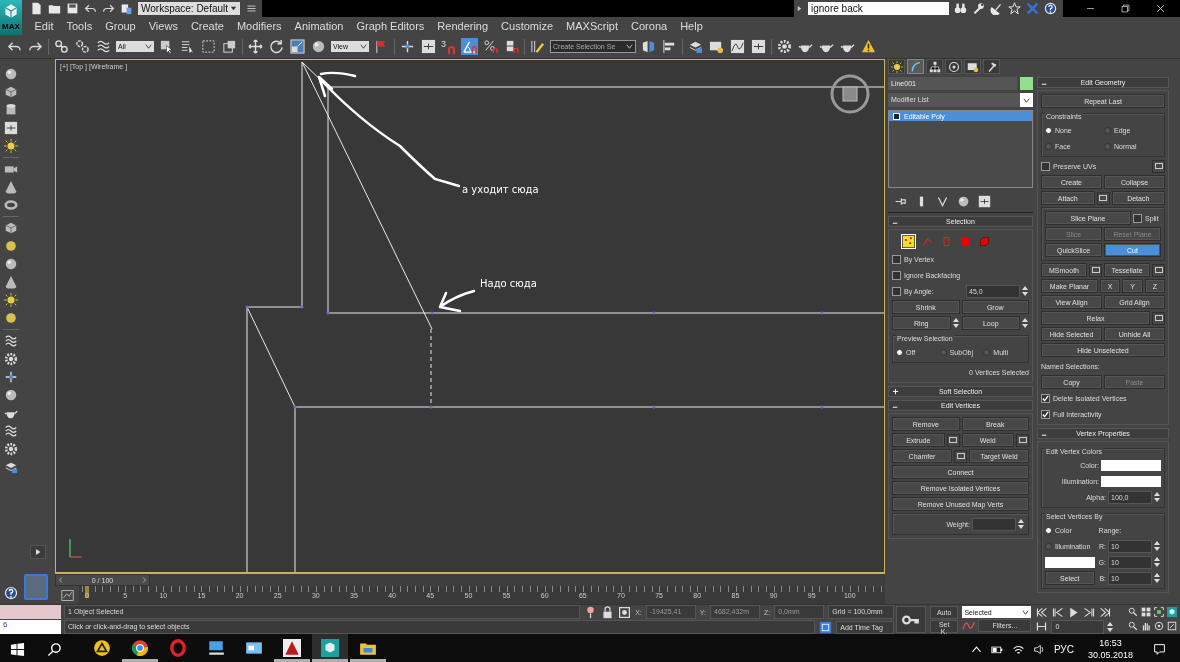 The image size is (1180, 662). Describe the element at coordinates (255, 46) in the screenshot. I see `move-icon` at that location.